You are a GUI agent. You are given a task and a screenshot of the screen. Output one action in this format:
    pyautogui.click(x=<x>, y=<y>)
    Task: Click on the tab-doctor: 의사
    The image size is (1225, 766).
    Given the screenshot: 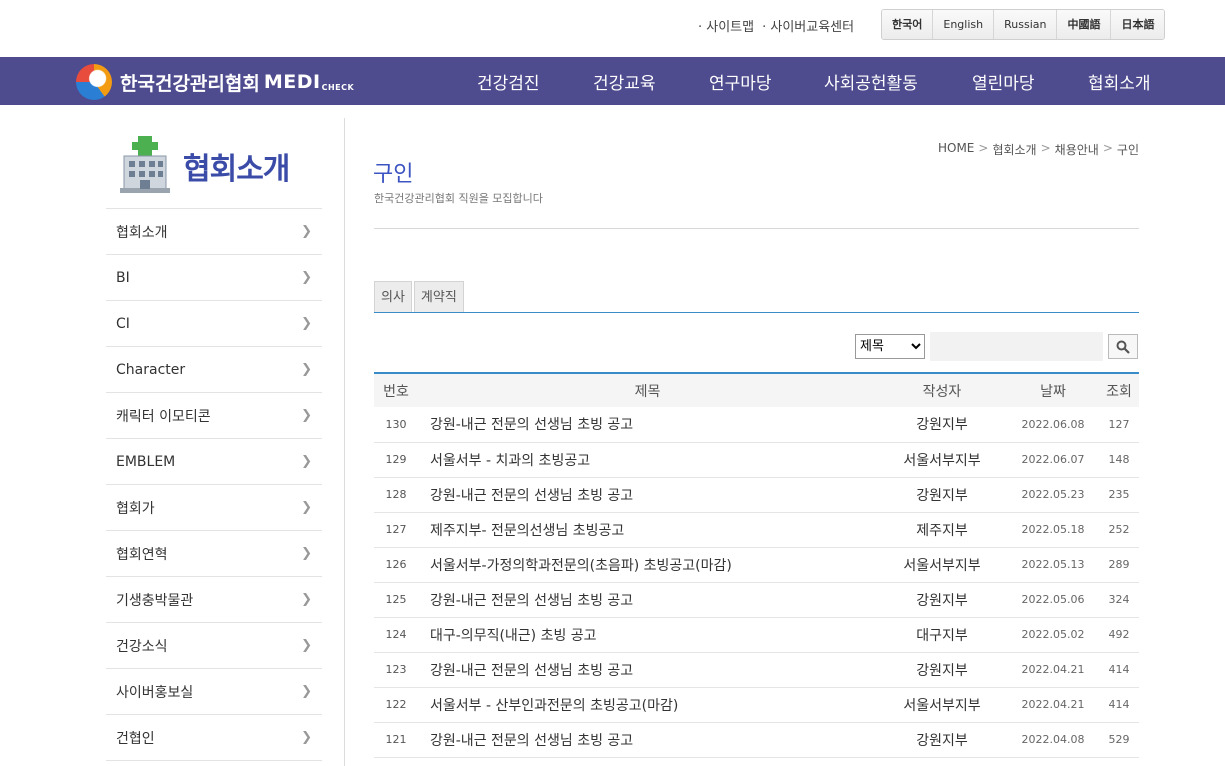 What is the action you would take?
    pyautogui.click(x=393, y=296)
    